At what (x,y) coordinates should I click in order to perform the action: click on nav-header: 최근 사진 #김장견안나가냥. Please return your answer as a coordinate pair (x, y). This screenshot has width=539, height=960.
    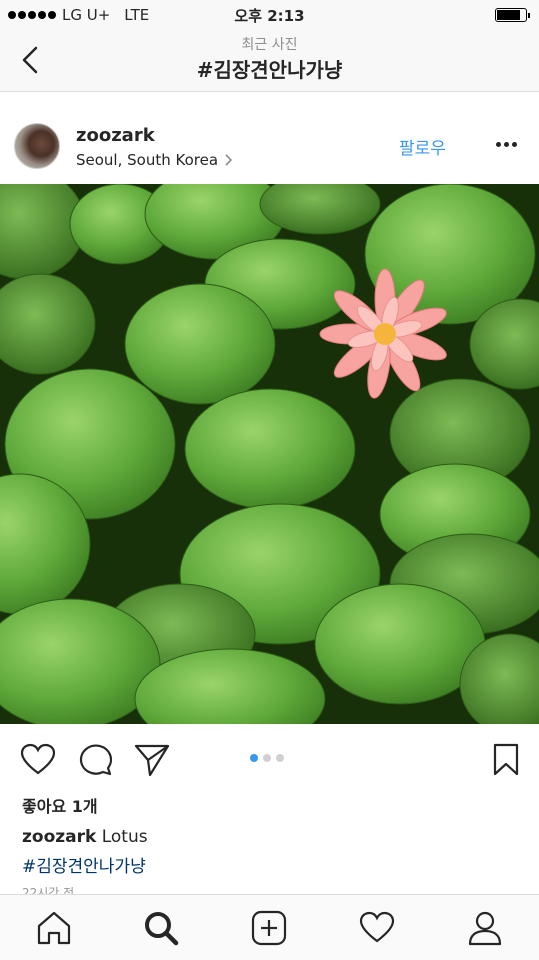
    Looking at the image, I should click on (269, 61).